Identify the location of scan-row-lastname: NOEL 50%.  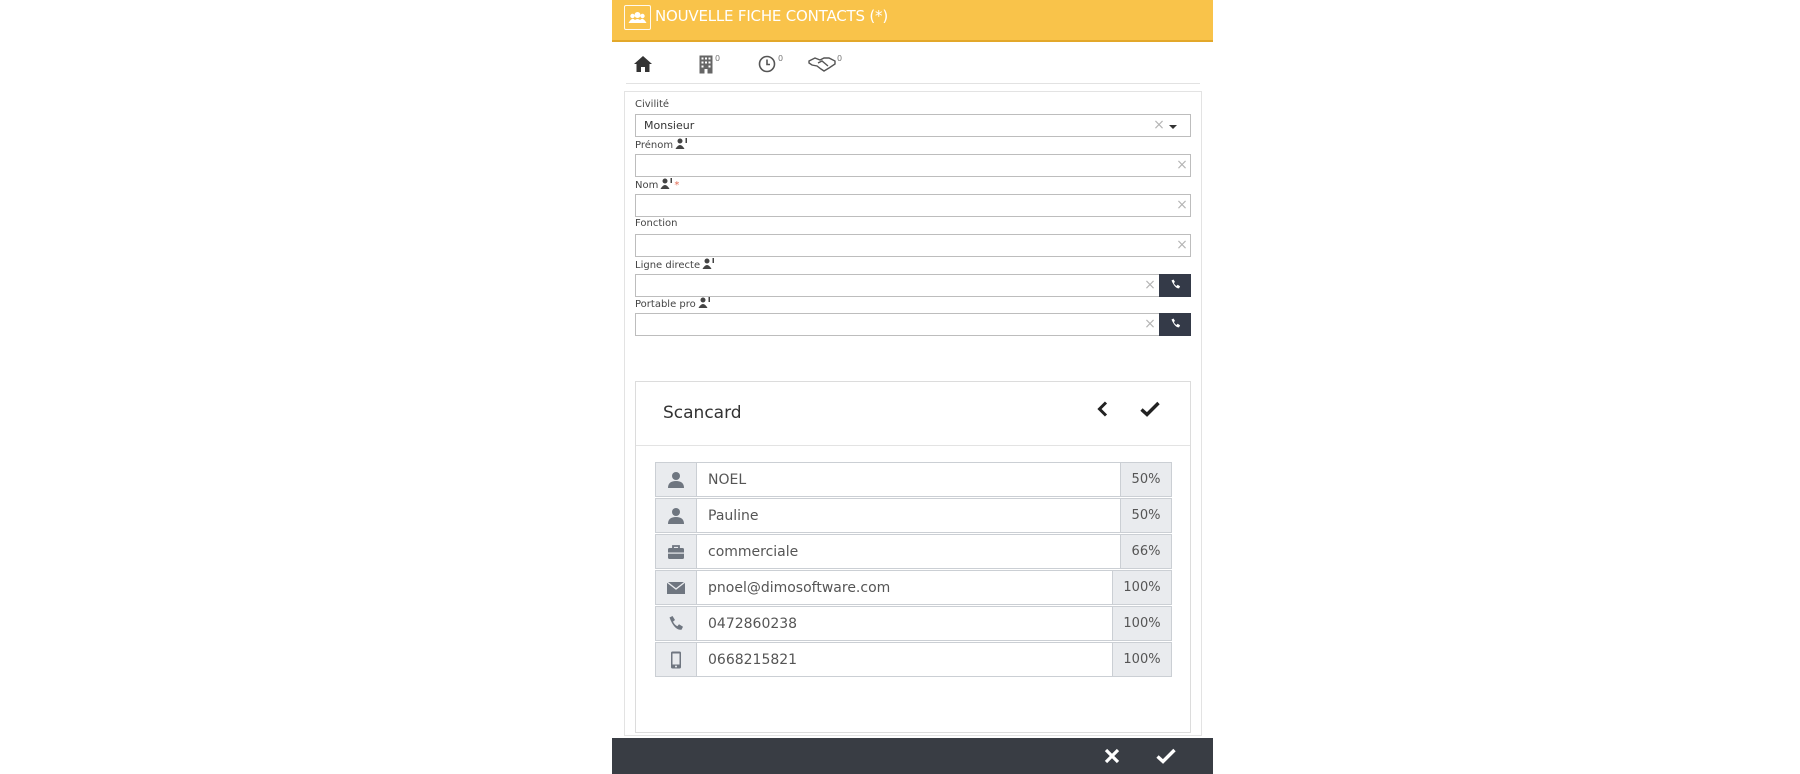
(913, 479).